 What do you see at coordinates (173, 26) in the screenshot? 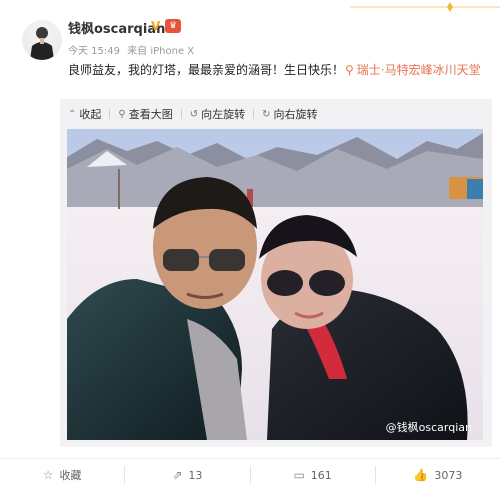
I see `vip-badge-icon: ♛` at bounding box center [173, 26].